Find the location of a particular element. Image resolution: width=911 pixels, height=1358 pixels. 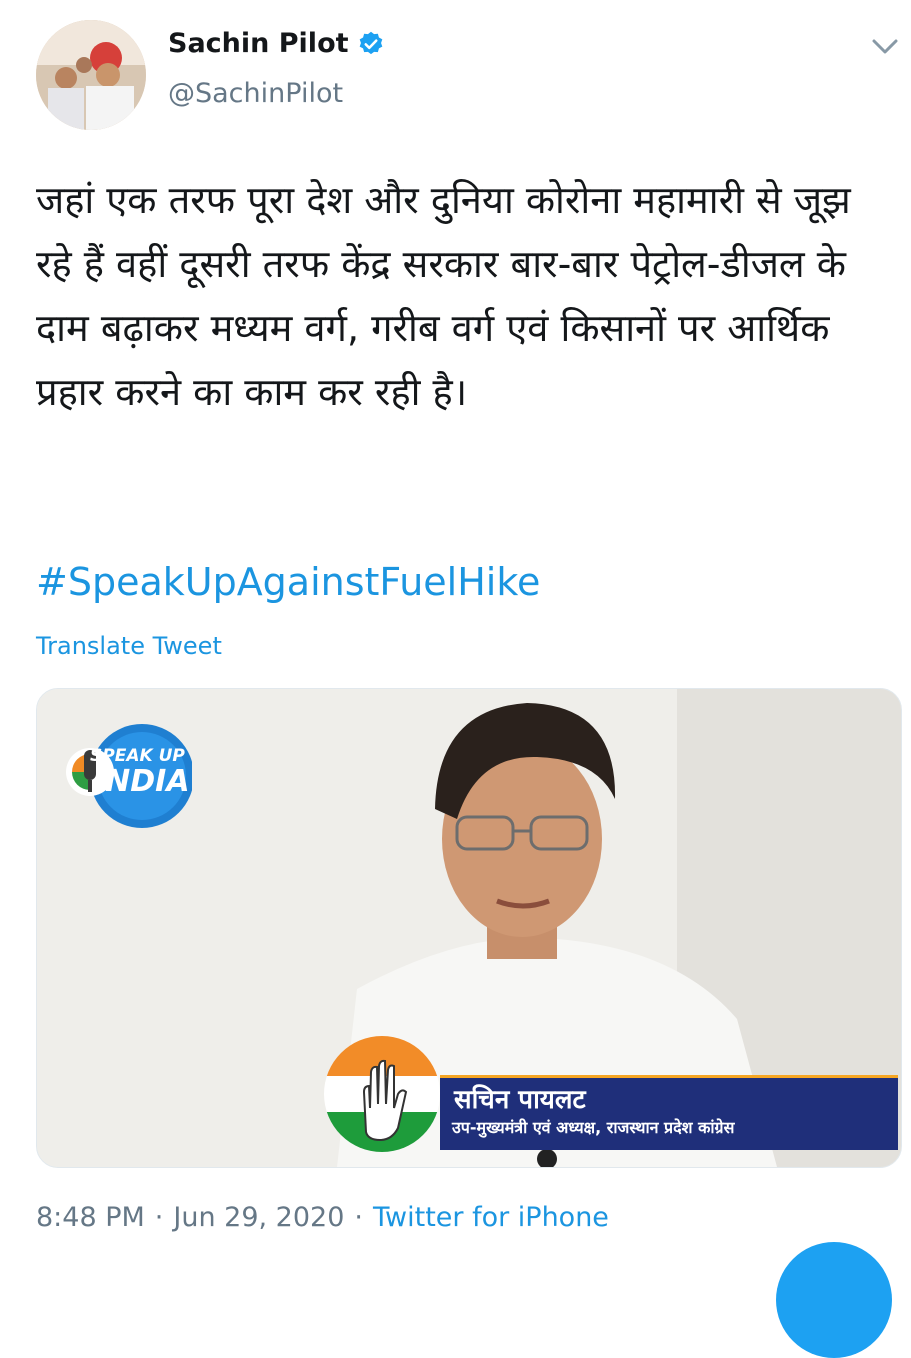

video-caption-name: सचिन पायलट is located at coordinates (520, 1100).